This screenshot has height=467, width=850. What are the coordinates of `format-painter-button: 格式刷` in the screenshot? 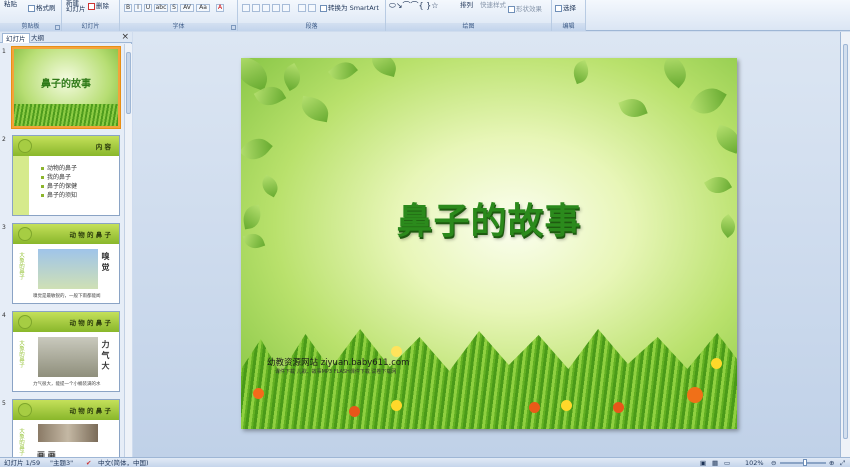 It's located at (42, 8).